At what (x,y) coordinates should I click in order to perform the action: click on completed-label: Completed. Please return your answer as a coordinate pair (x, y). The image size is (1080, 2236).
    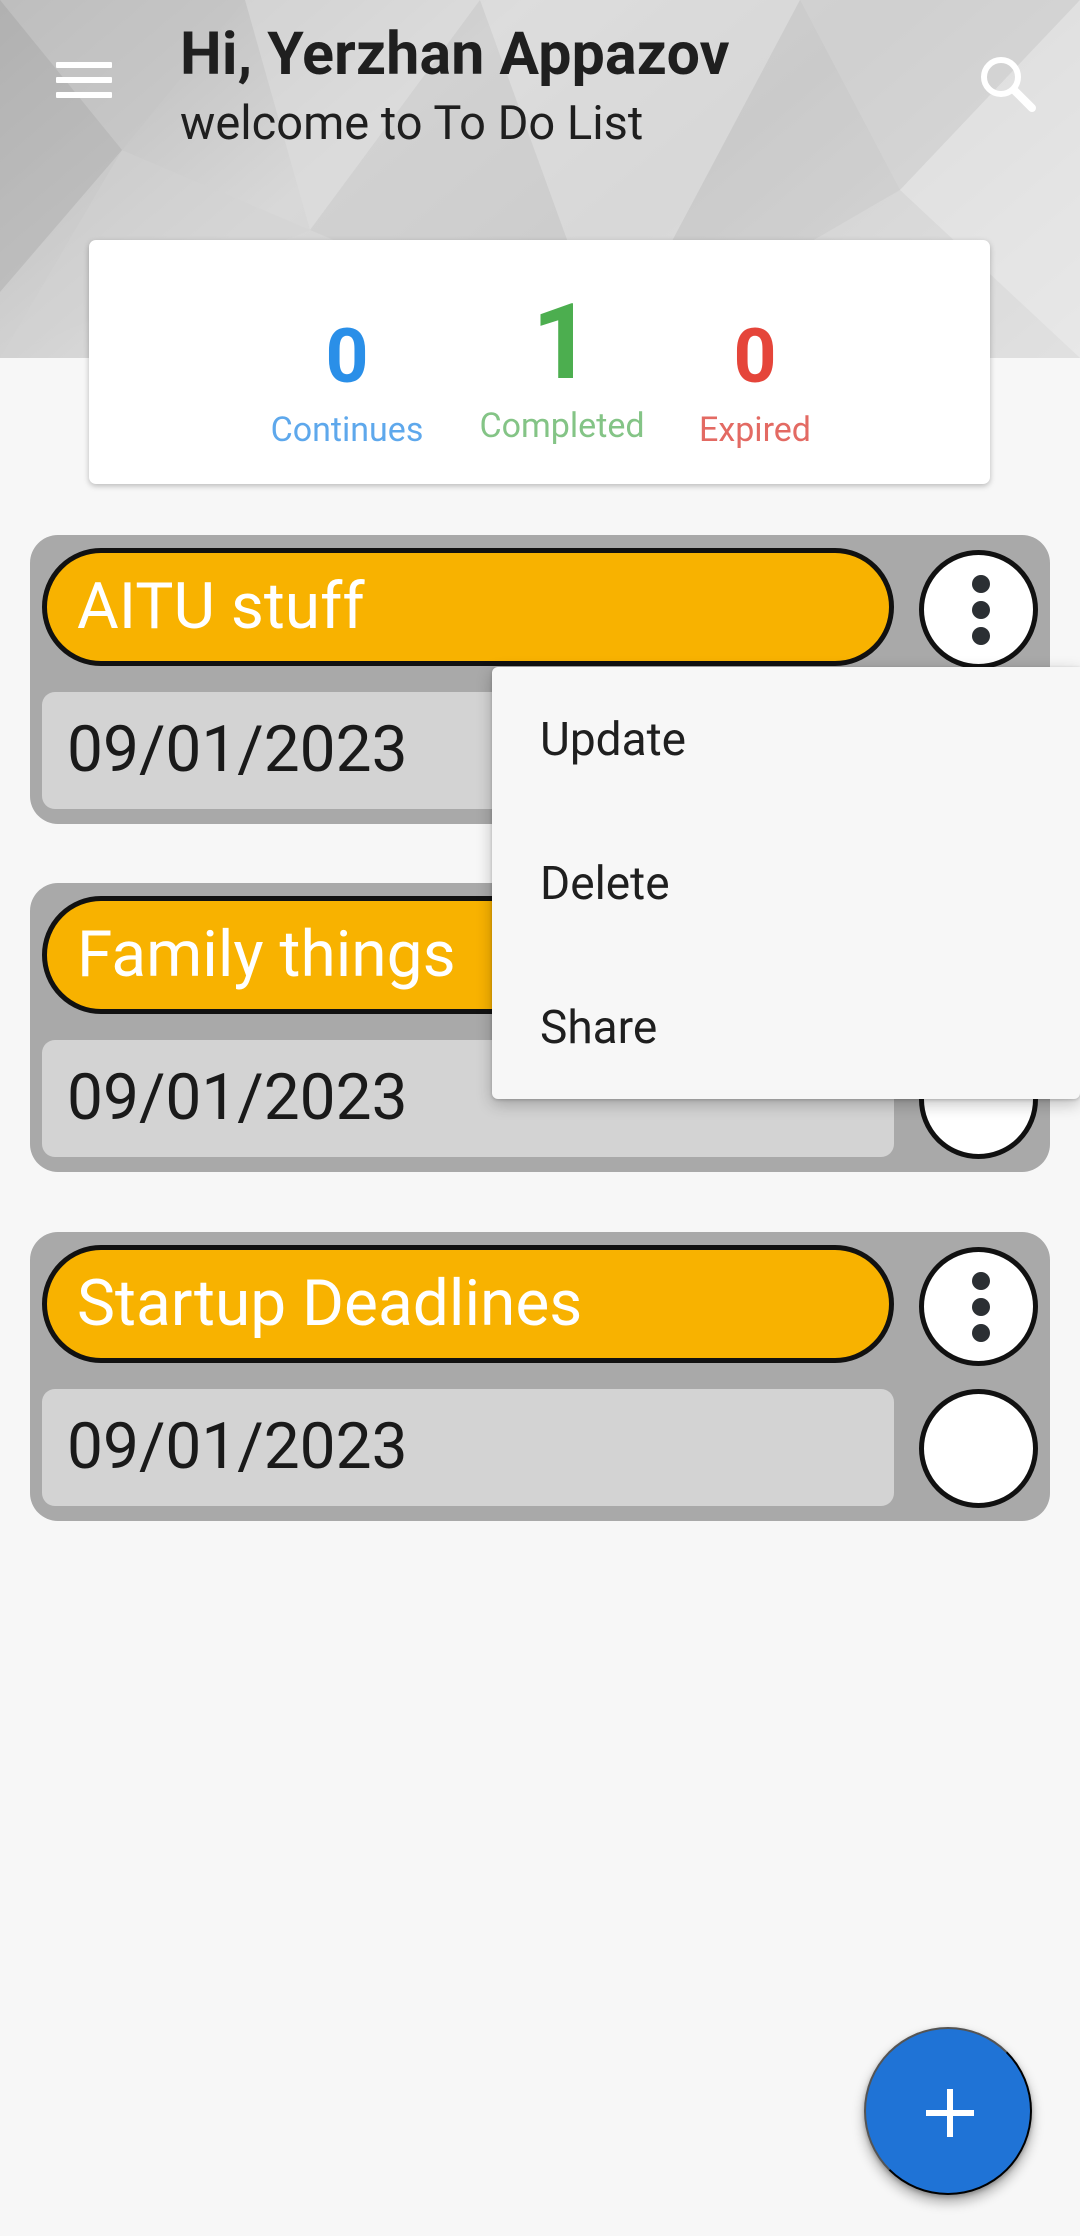
    Looking at the image, I should click on (562, 426).